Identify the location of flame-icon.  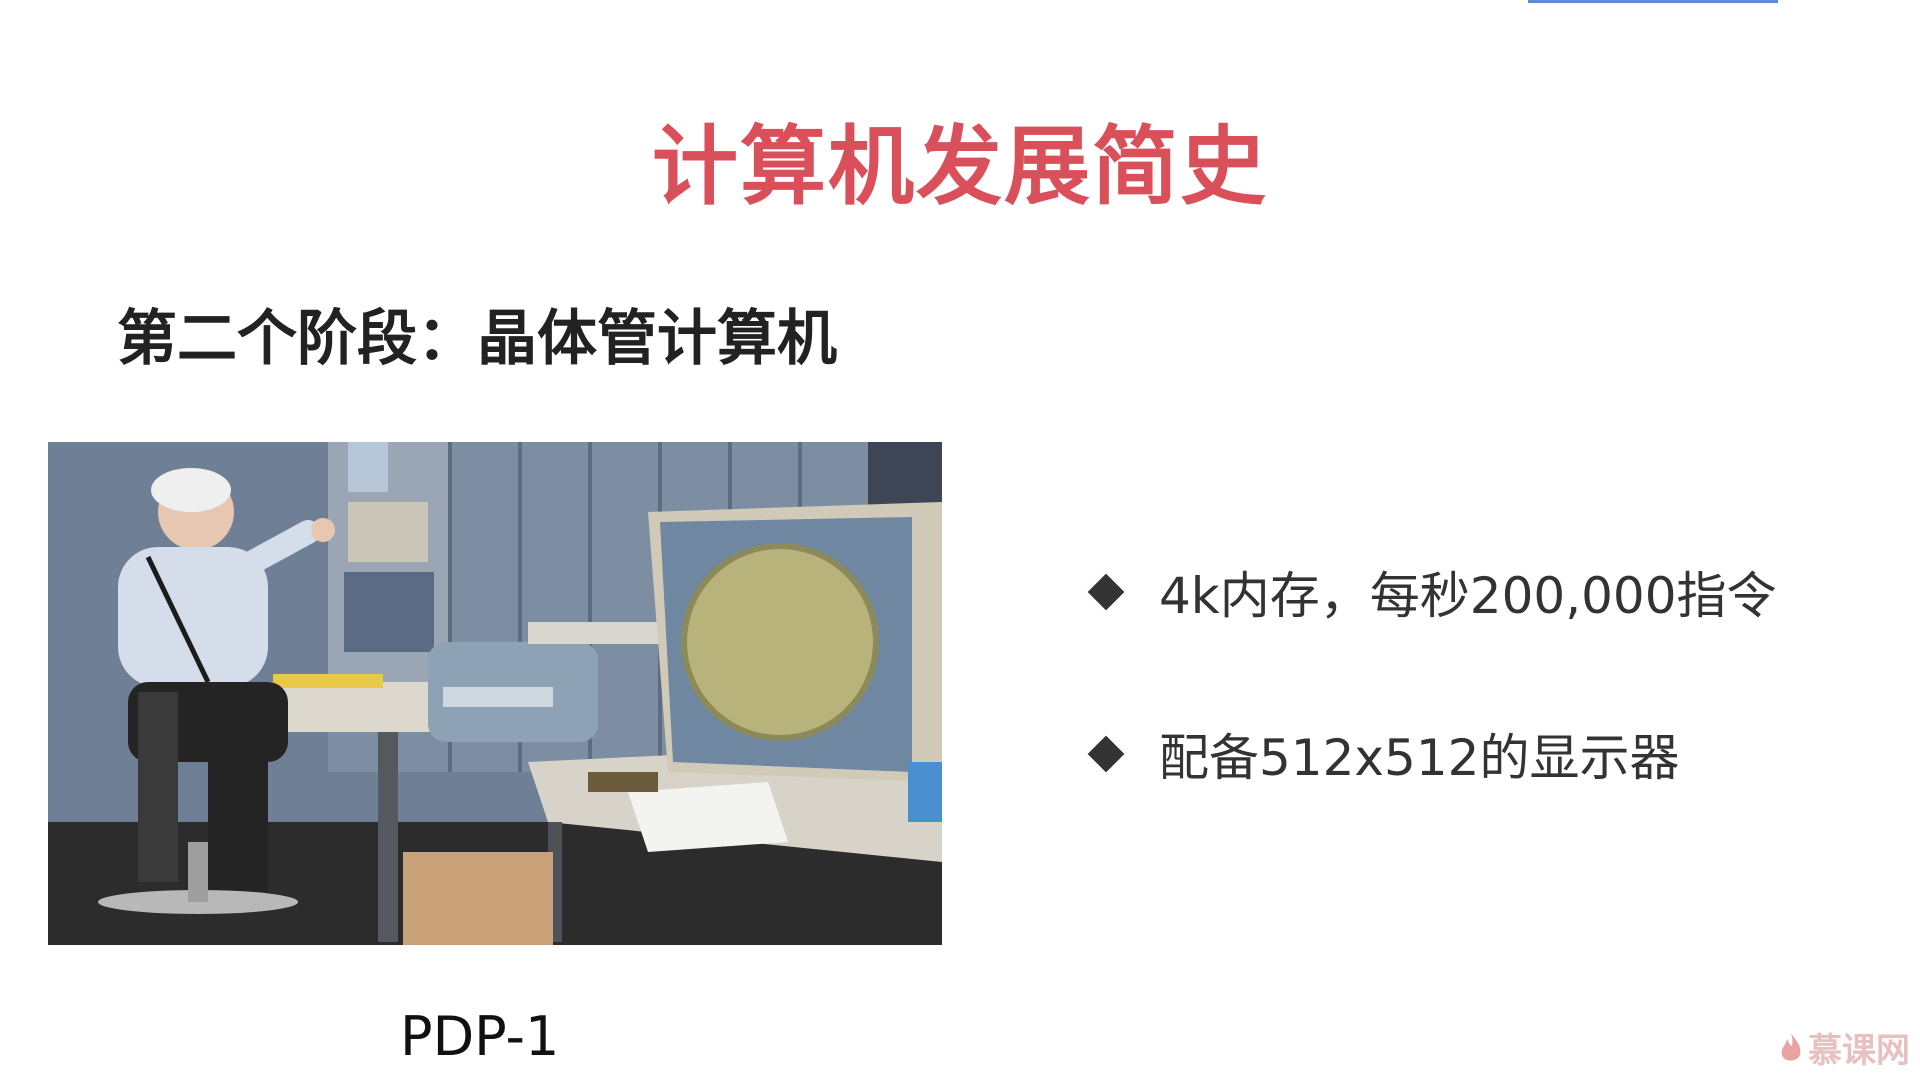
(1791, 1046).